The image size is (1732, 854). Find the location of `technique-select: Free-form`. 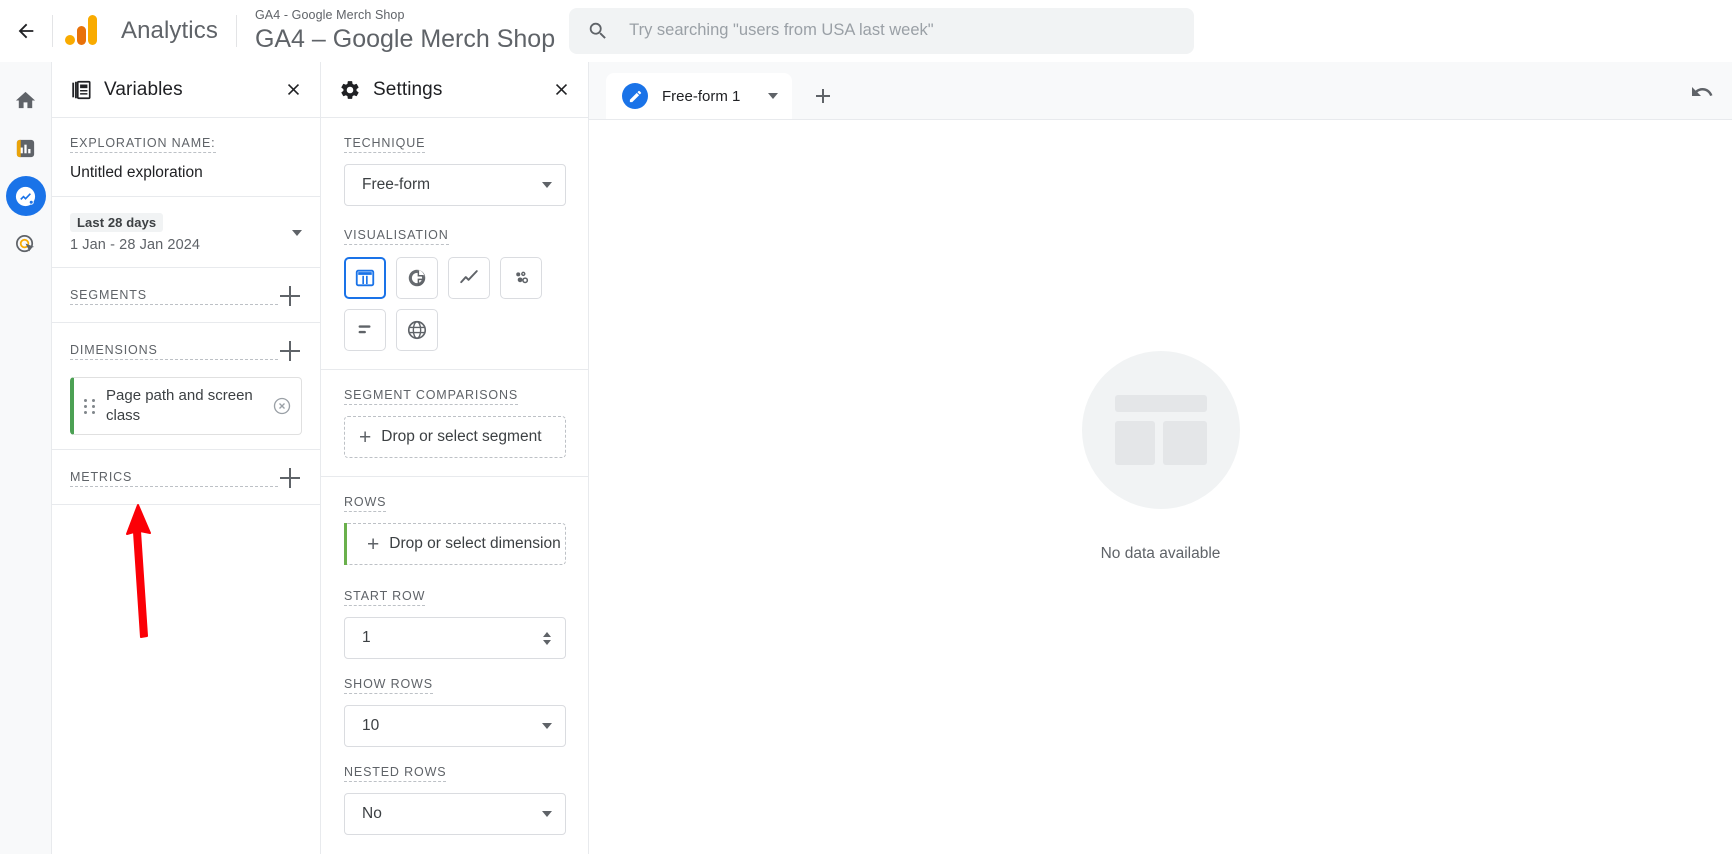

technique-select: Free-form is located at coordinates (455, 185).